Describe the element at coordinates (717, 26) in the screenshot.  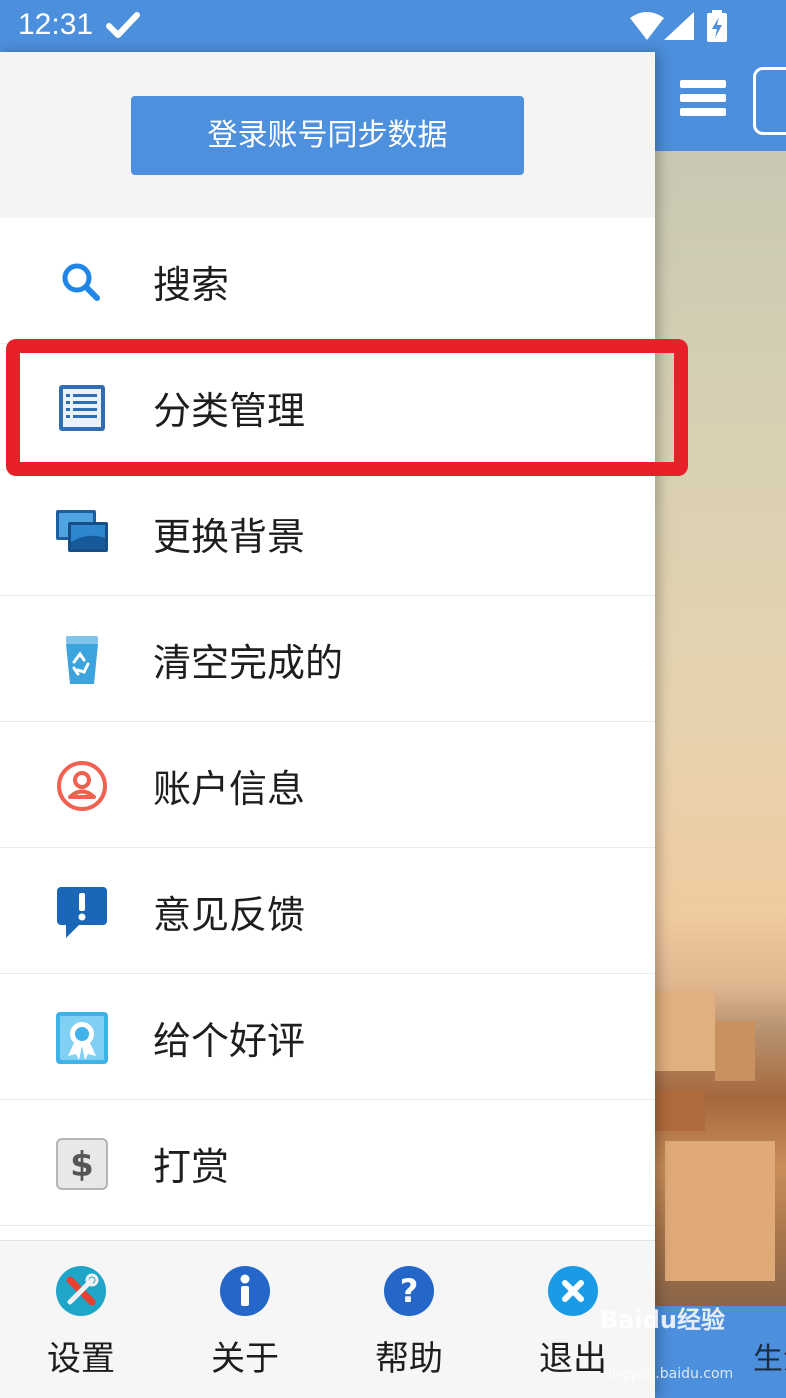
I see `battery-charging-icon` at that location.